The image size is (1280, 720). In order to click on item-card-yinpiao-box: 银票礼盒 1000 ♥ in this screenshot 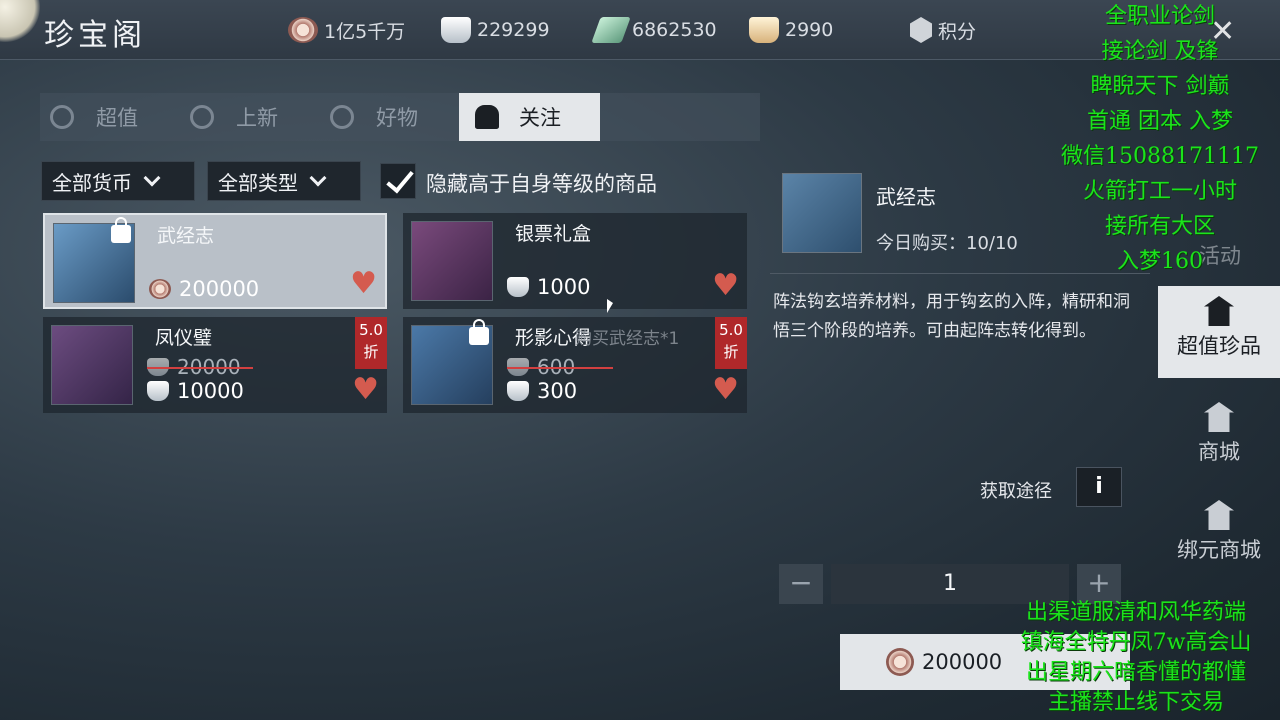, I will do `click(575, 261)`.